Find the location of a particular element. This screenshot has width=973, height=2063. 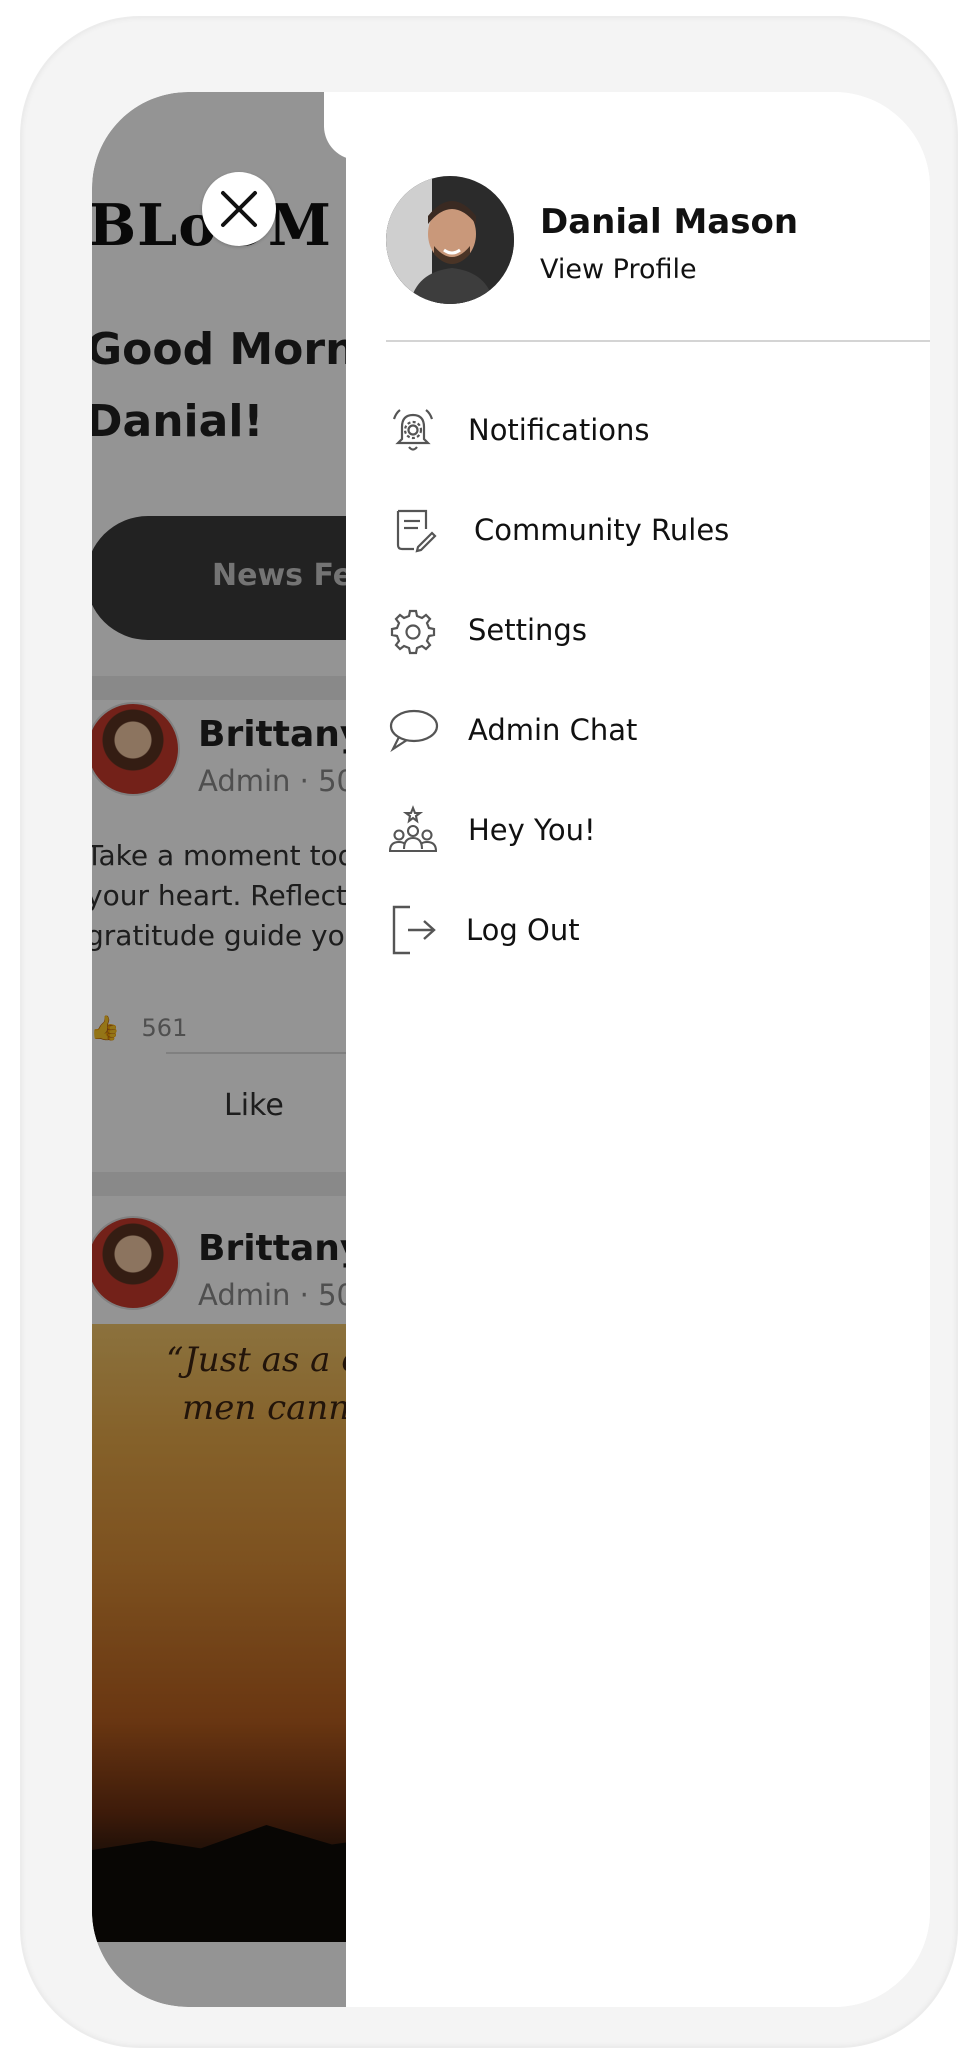

bell-gear-icon is located at coordinates (413, 430).